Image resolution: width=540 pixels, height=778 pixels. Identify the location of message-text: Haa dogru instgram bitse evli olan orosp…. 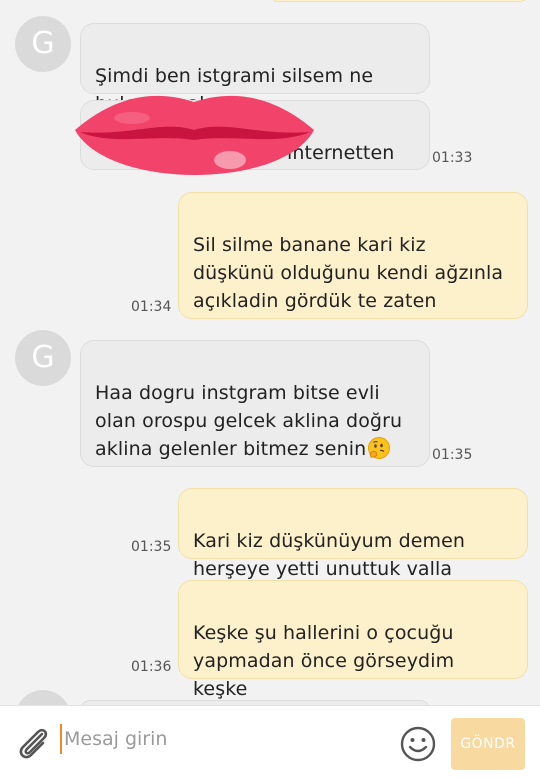
(249, 421).